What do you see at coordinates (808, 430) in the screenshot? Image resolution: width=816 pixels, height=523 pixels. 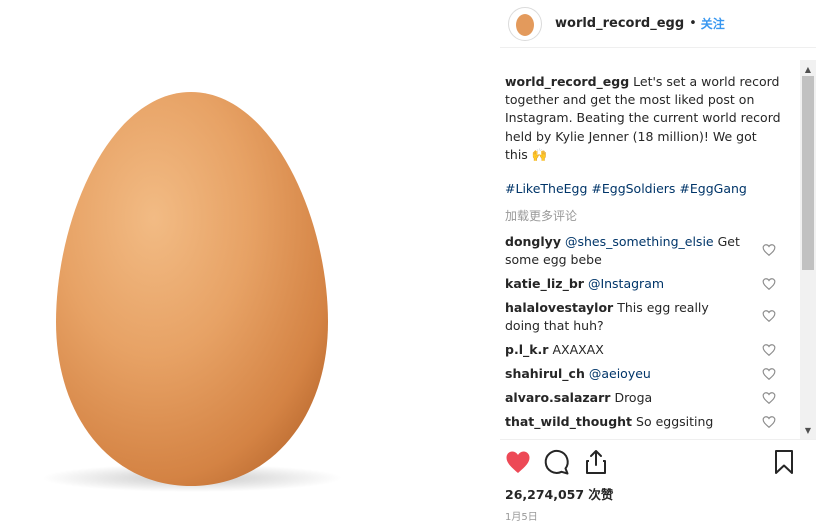 I see `scroll-down-arrow-icon: ▼` at bounding box center [808, 430].